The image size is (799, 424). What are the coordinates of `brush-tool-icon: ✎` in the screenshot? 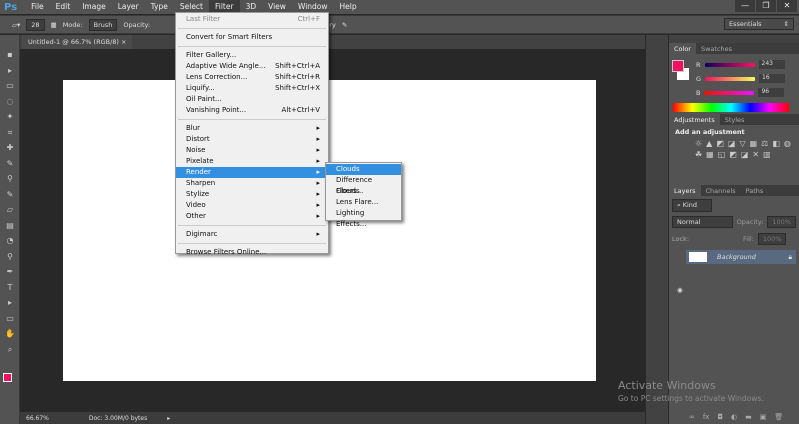 It's located at (10, 164).